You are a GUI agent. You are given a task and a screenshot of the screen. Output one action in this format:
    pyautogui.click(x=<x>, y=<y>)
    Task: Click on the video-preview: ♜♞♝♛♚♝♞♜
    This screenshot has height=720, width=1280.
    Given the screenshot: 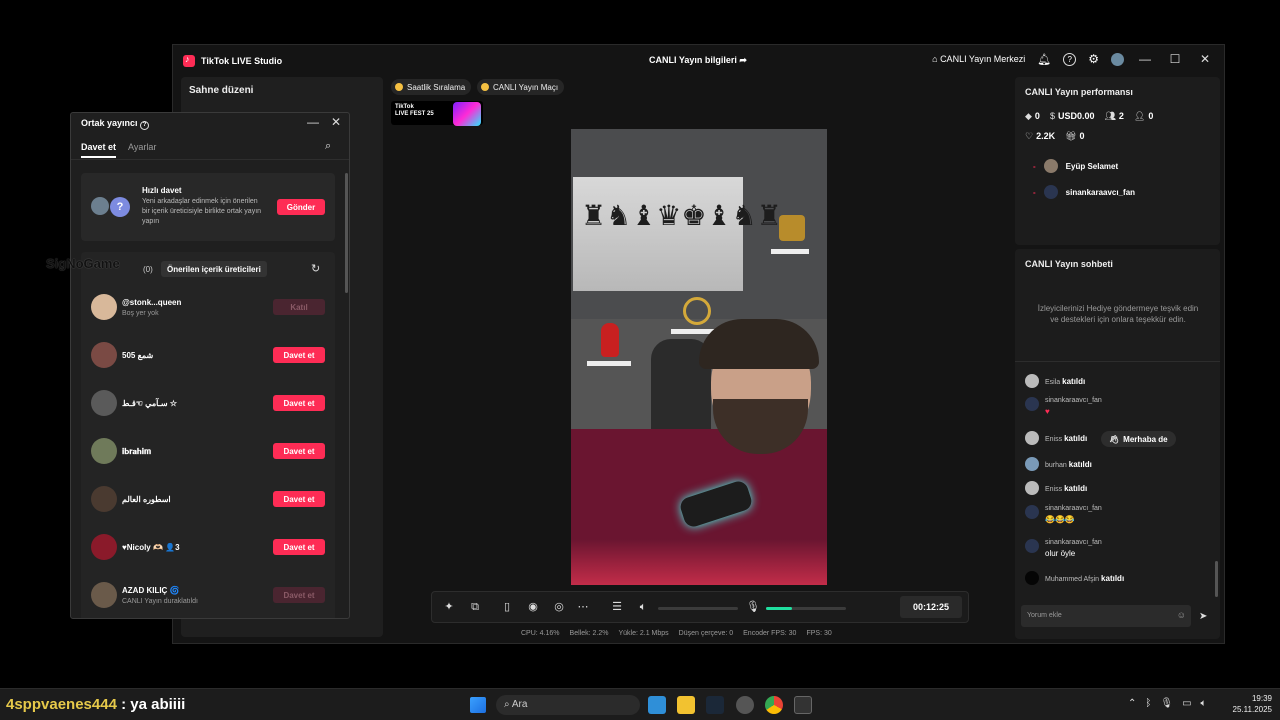 What is the action you would take?
    pyautogui.click(x=699, y=357)
    